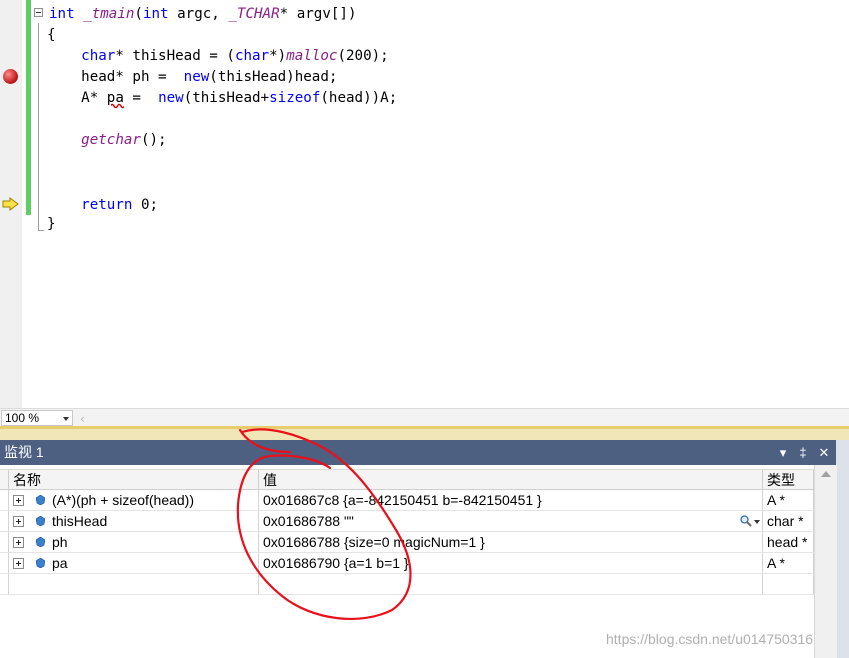 The height and width of the screenshot is (658, 849). Describe the element at coordinates (363, 56) in the screenshot. I see `code-token: (200);` at that location.